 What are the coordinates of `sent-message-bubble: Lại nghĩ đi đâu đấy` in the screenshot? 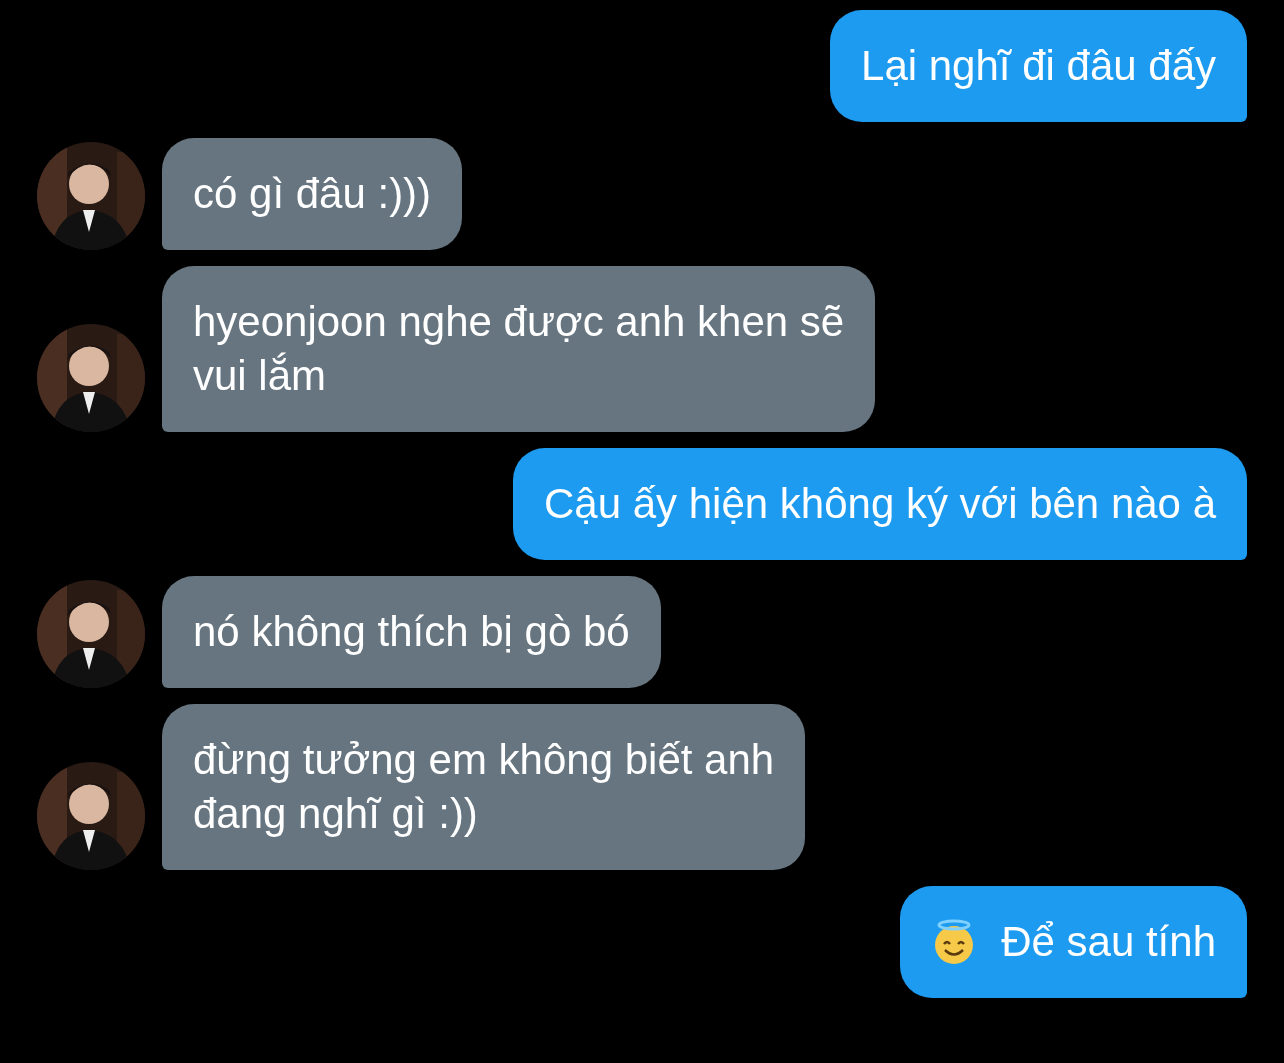 It's located at (1038, 66).